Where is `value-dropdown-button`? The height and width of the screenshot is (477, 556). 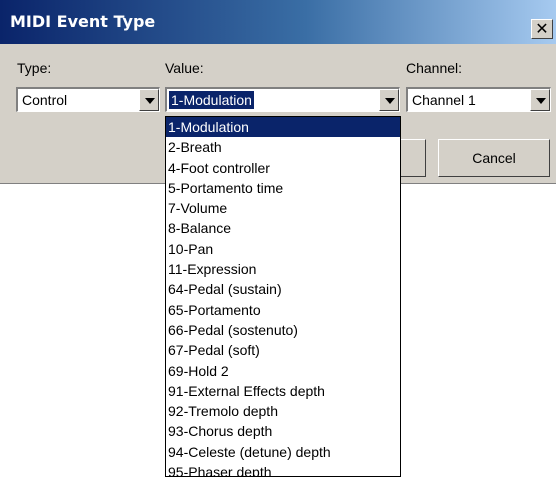 value-dropdown-button is located at coordinates (389, 100).